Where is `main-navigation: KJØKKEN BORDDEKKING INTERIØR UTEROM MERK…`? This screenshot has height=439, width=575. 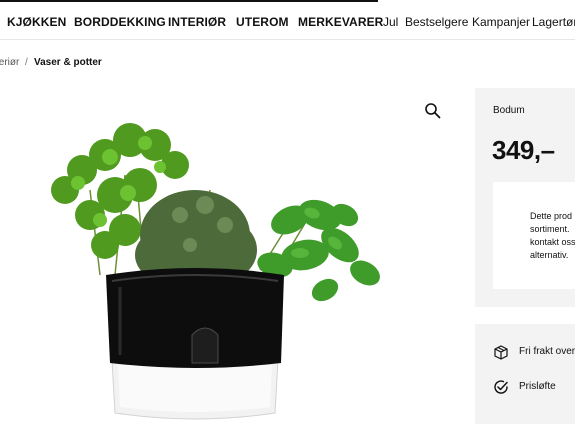
main-navigation: KJØKKEN BORDDEKKING INTERIØR UTEROM MERK… is located at coordinates (287, 20).